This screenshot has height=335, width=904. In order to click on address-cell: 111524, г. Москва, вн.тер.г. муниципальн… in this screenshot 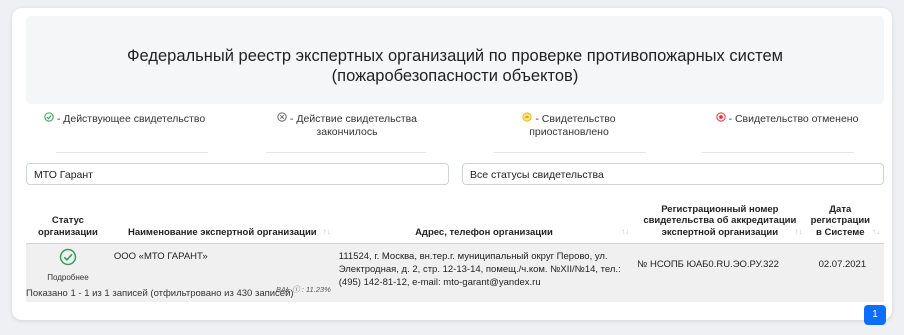, I will do `click(484, 272)`.